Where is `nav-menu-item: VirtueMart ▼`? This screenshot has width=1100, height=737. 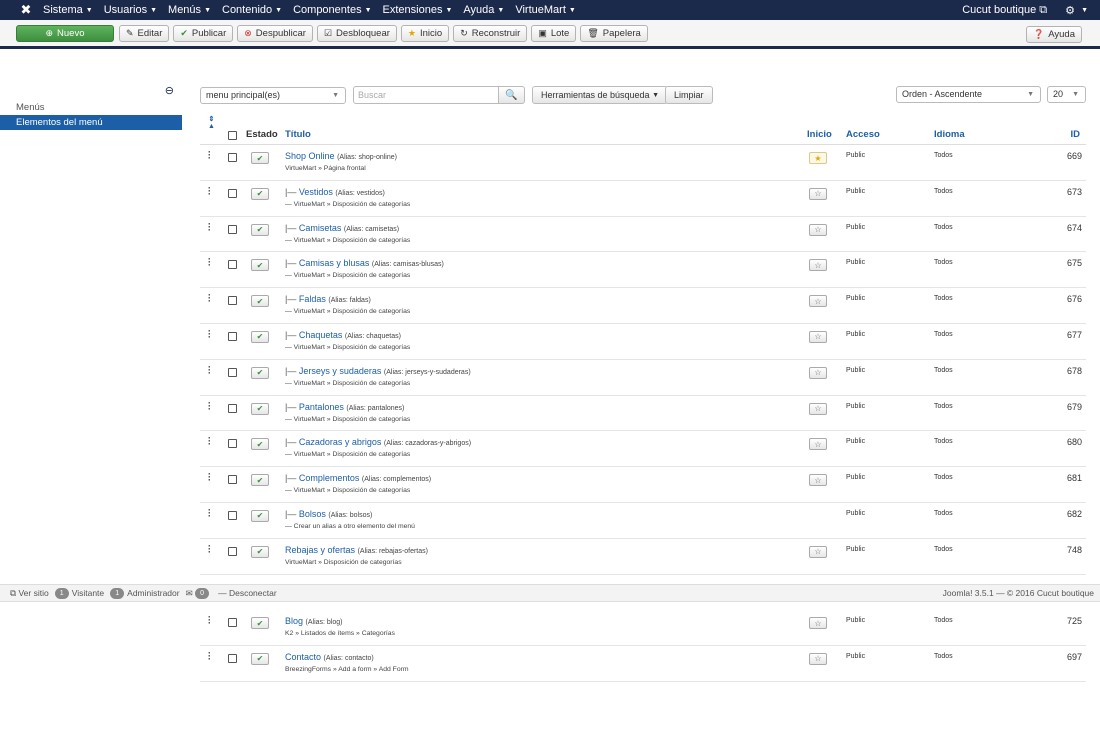 nav-menu-item: VirtueMart ▼ is located at coordinates (545, 10).